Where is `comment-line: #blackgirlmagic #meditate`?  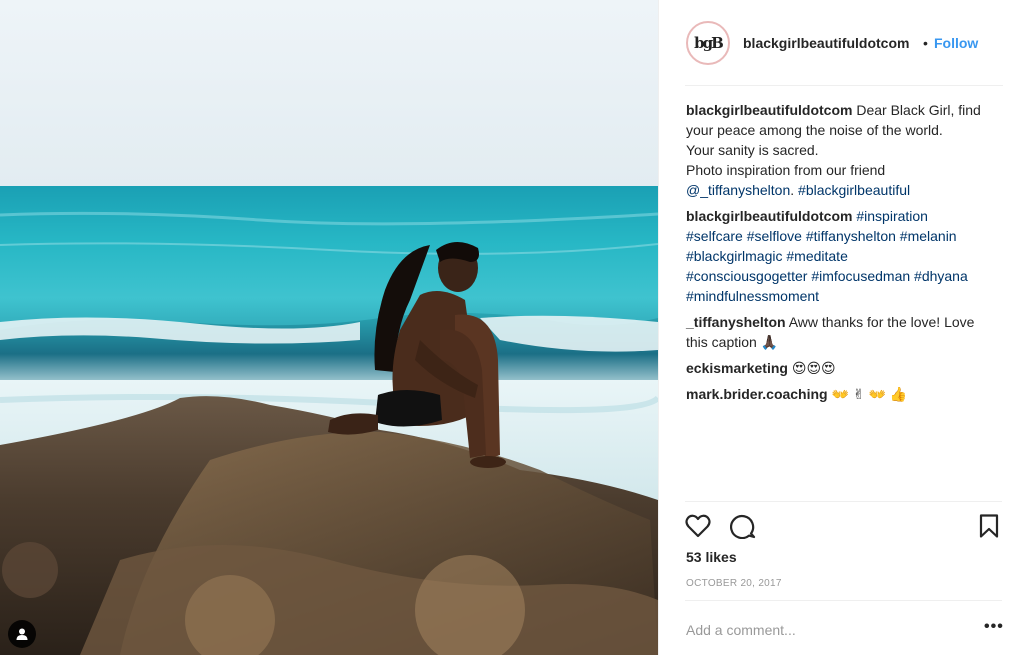 comment-line: #blackgirlmagic #meditate is located at coordinates (845, 256).